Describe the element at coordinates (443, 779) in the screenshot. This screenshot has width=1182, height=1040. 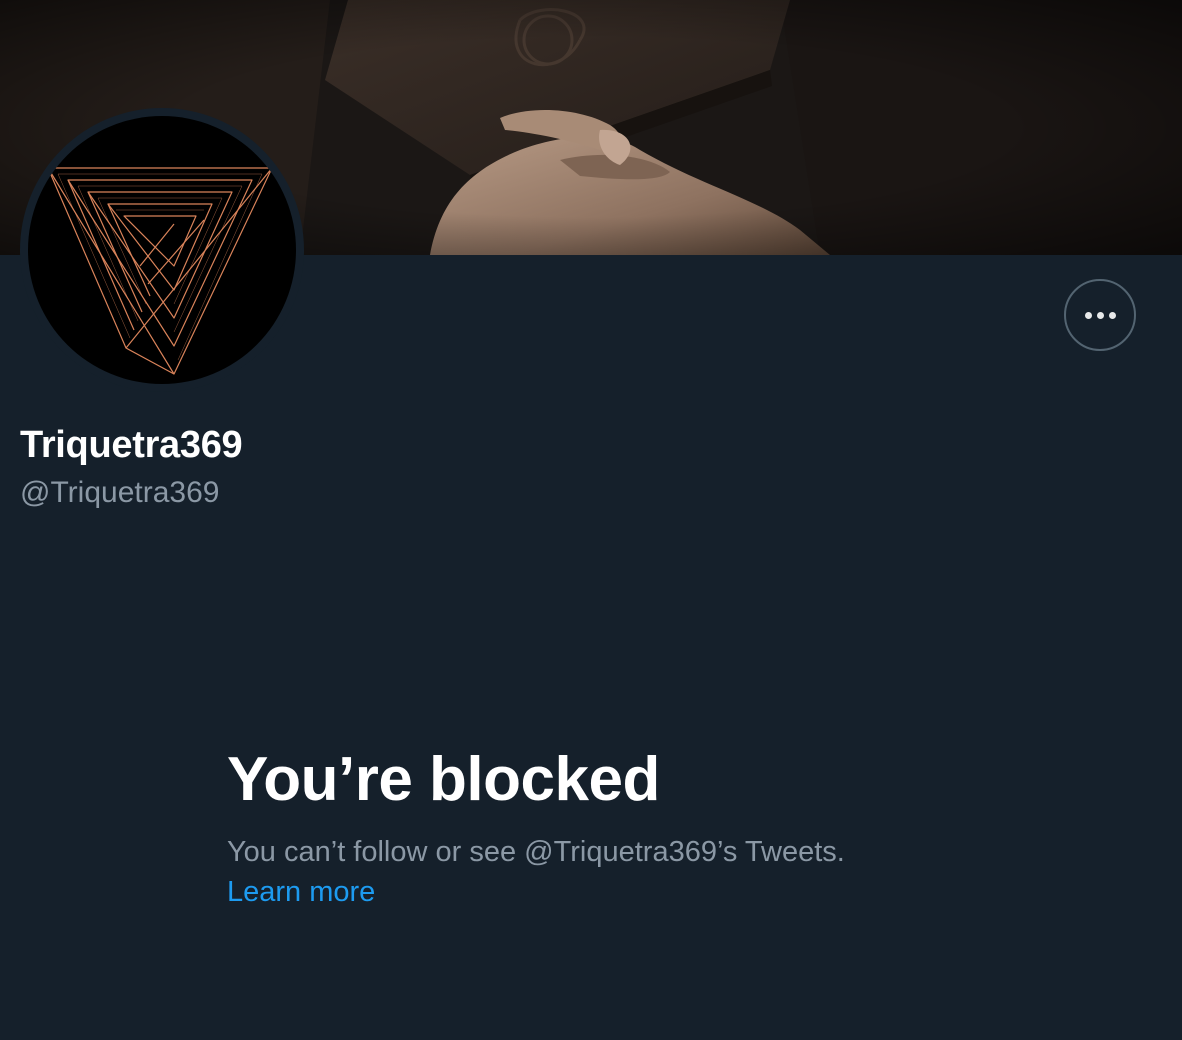
I see `blocked-title: You’re blocked` at that location.